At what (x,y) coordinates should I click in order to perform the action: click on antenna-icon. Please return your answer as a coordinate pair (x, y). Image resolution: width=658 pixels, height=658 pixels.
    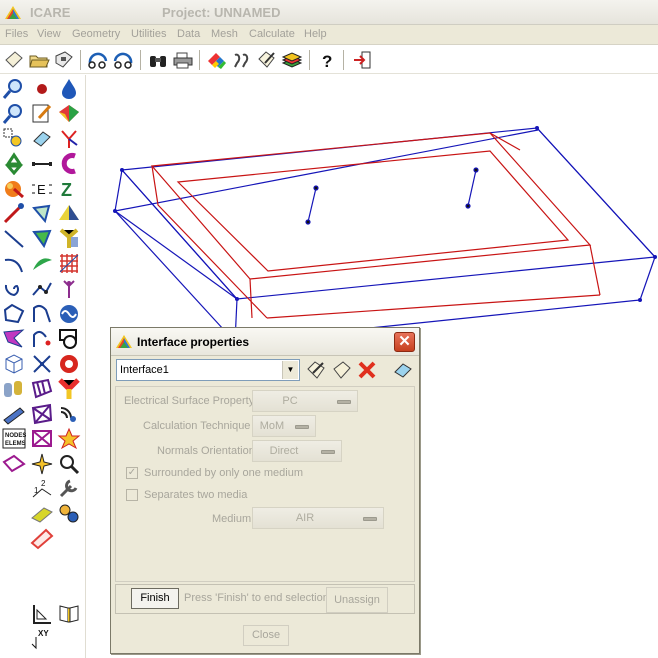
    Looking at the image, I should click on (69, 288).